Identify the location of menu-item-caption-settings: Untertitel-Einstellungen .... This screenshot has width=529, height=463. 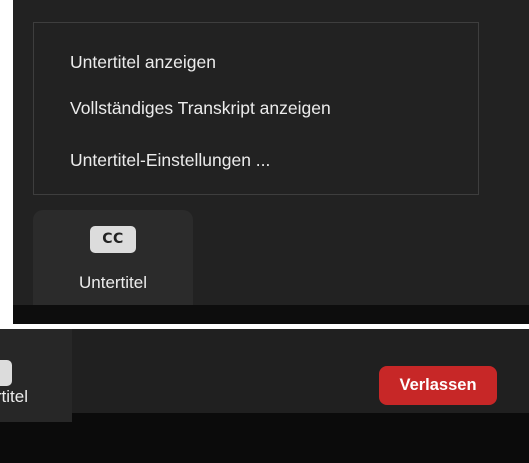
(170, 160).